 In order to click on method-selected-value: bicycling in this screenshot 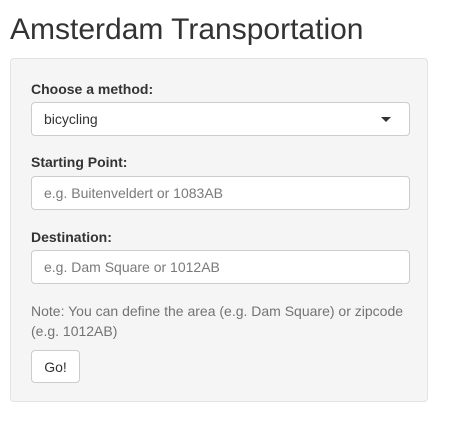, I will do `click(71, 119)`.